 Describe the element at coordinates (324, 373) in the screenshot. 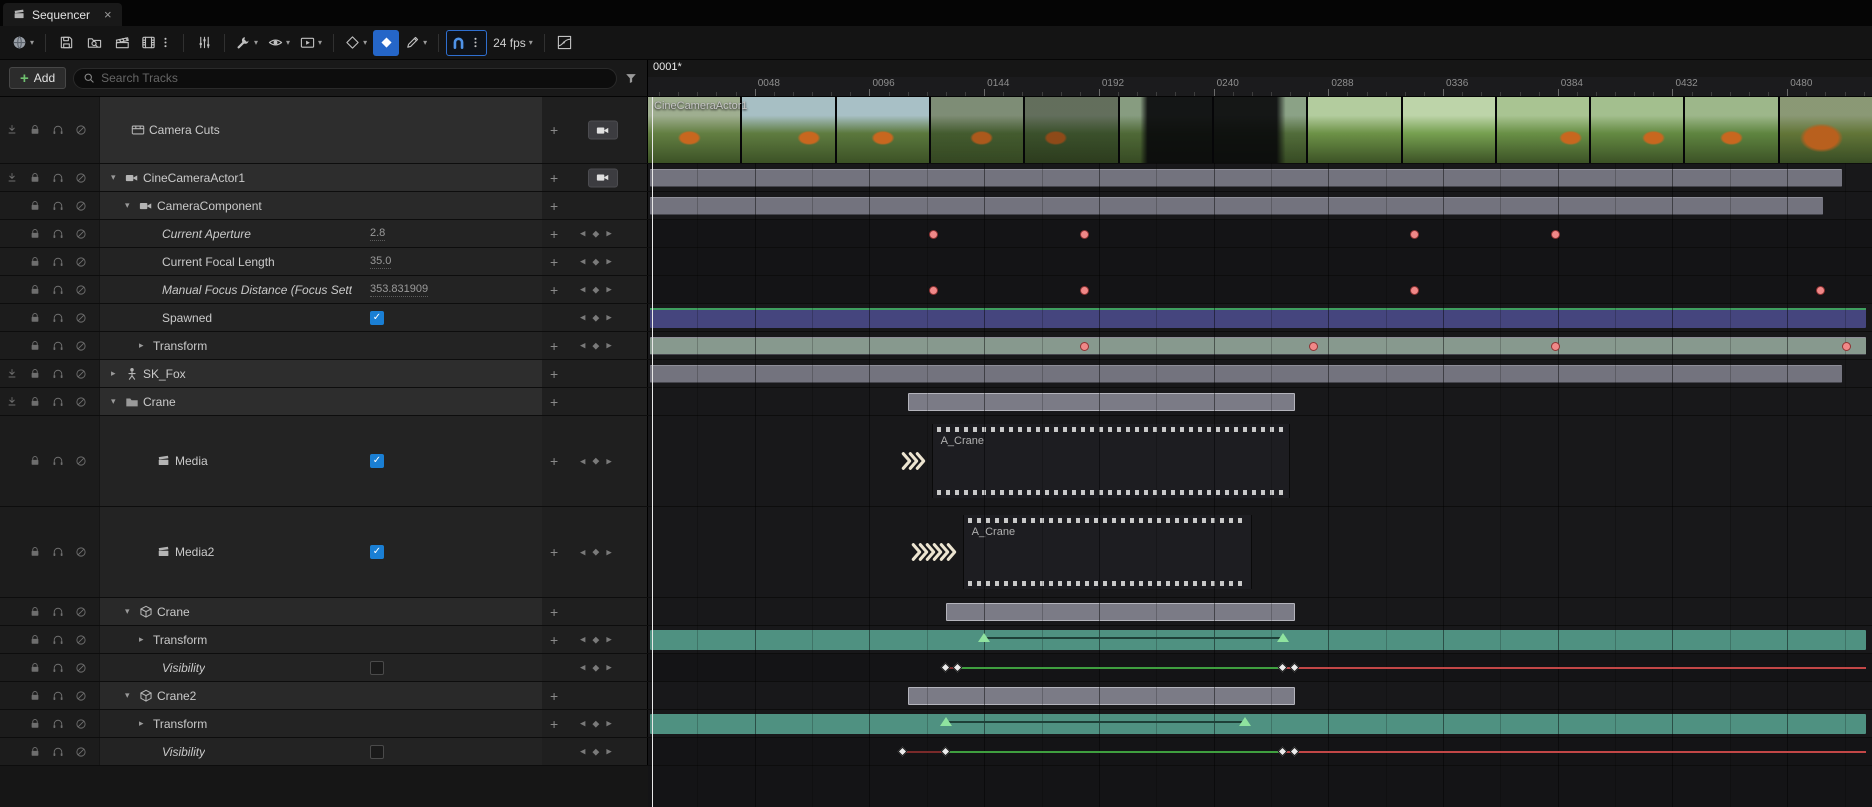

I see `track-sk-fox: ▸ SK_Fox +` at that location.